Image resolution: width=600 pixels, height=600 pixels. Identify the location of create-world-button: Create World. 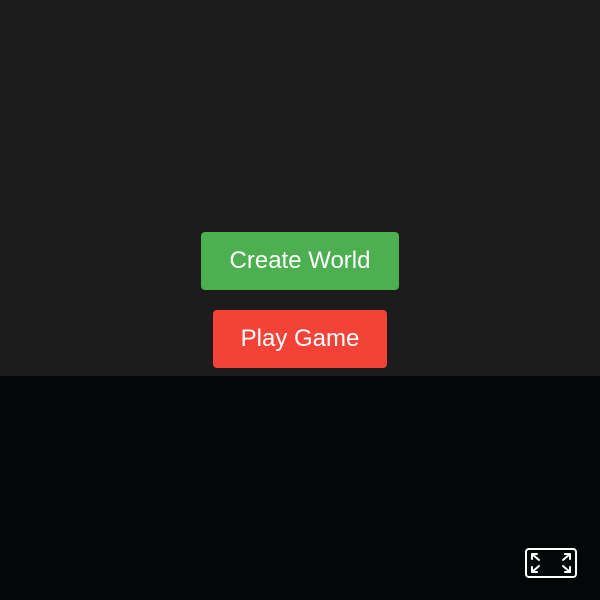
(300, 261).